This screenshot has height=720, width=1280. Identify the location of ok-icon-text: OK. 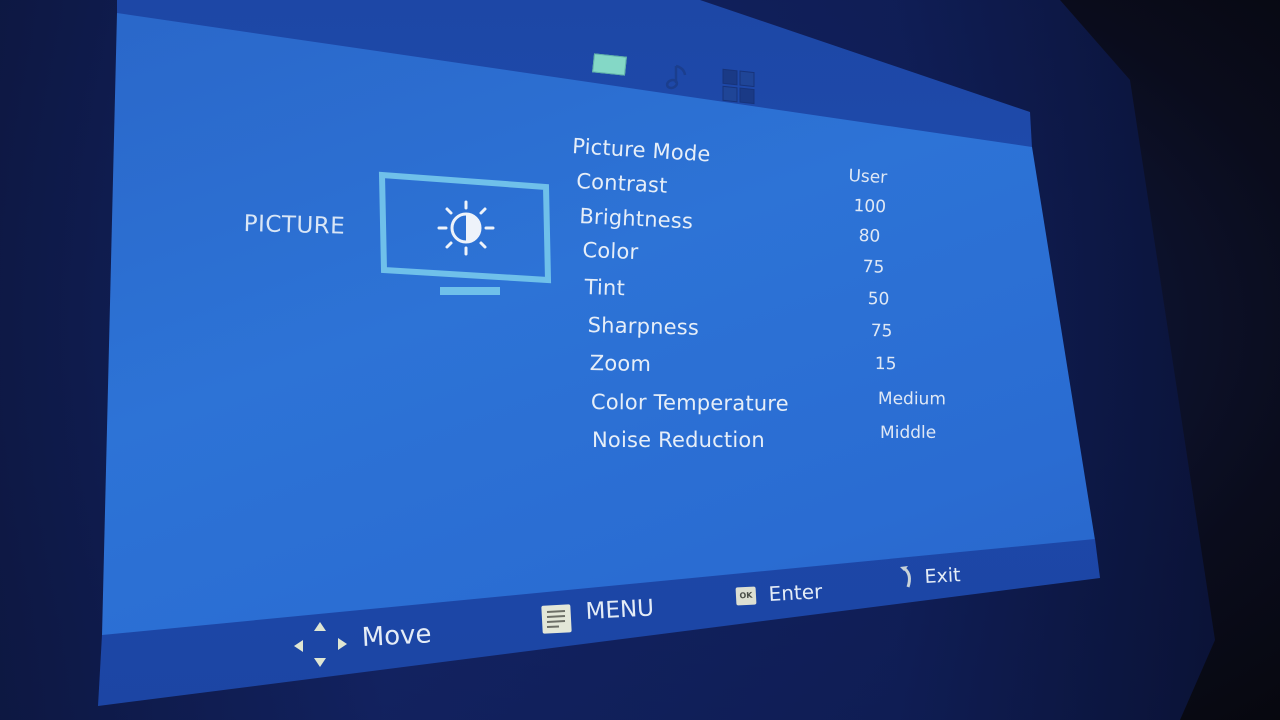
(746, 595).